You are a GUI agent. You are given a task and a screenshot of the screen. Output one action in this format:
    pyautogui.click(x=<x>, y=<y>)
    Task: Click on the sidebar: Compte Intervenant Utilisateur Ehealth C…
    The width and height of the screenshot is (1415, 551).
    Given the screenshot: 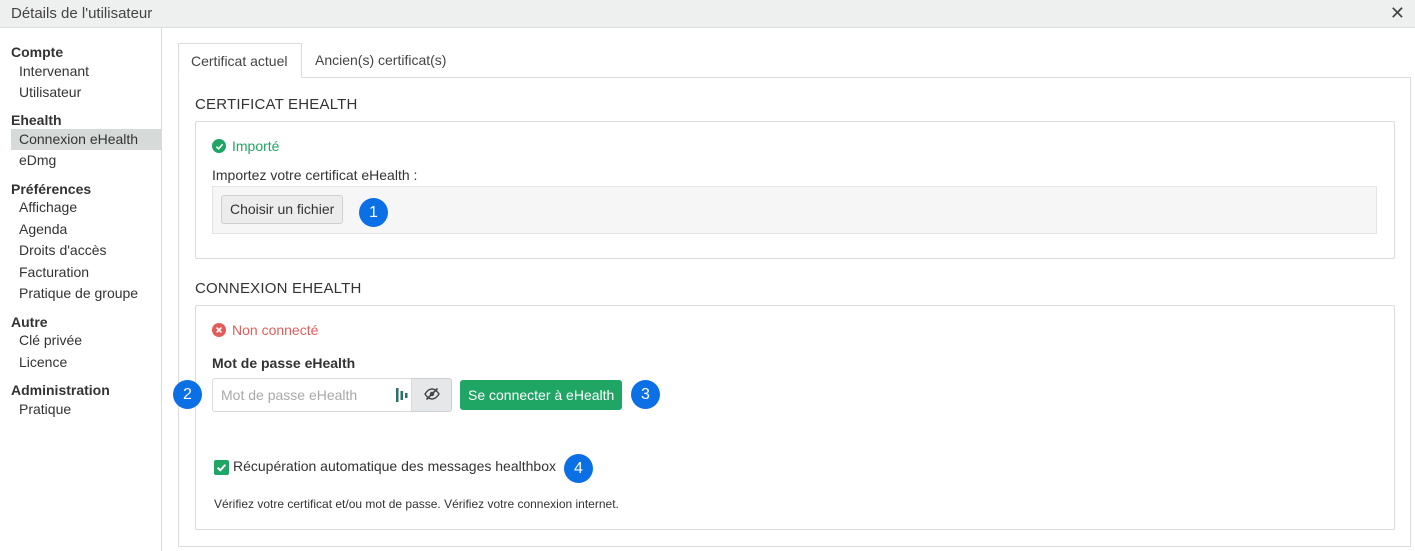 What is the action you would take?
    pyautogui.click(x=81, y=289)
    